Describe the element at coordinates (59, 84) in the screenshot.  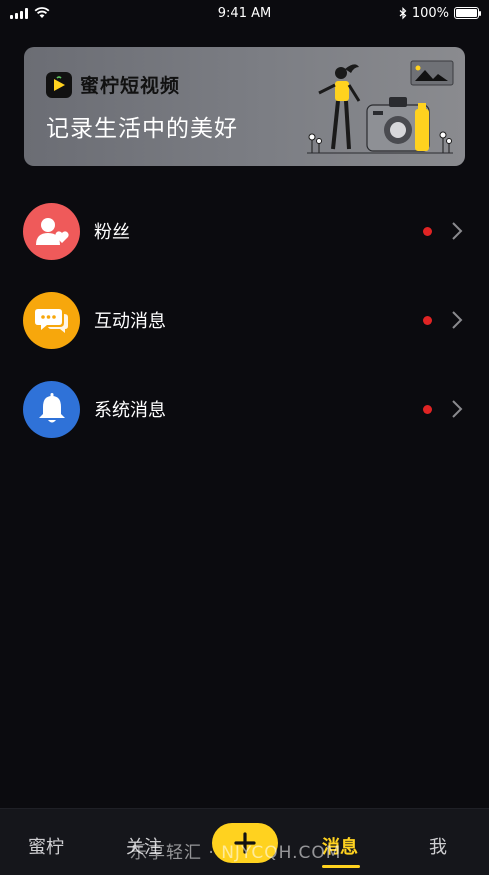
I see `app-logo-icon` at that location.